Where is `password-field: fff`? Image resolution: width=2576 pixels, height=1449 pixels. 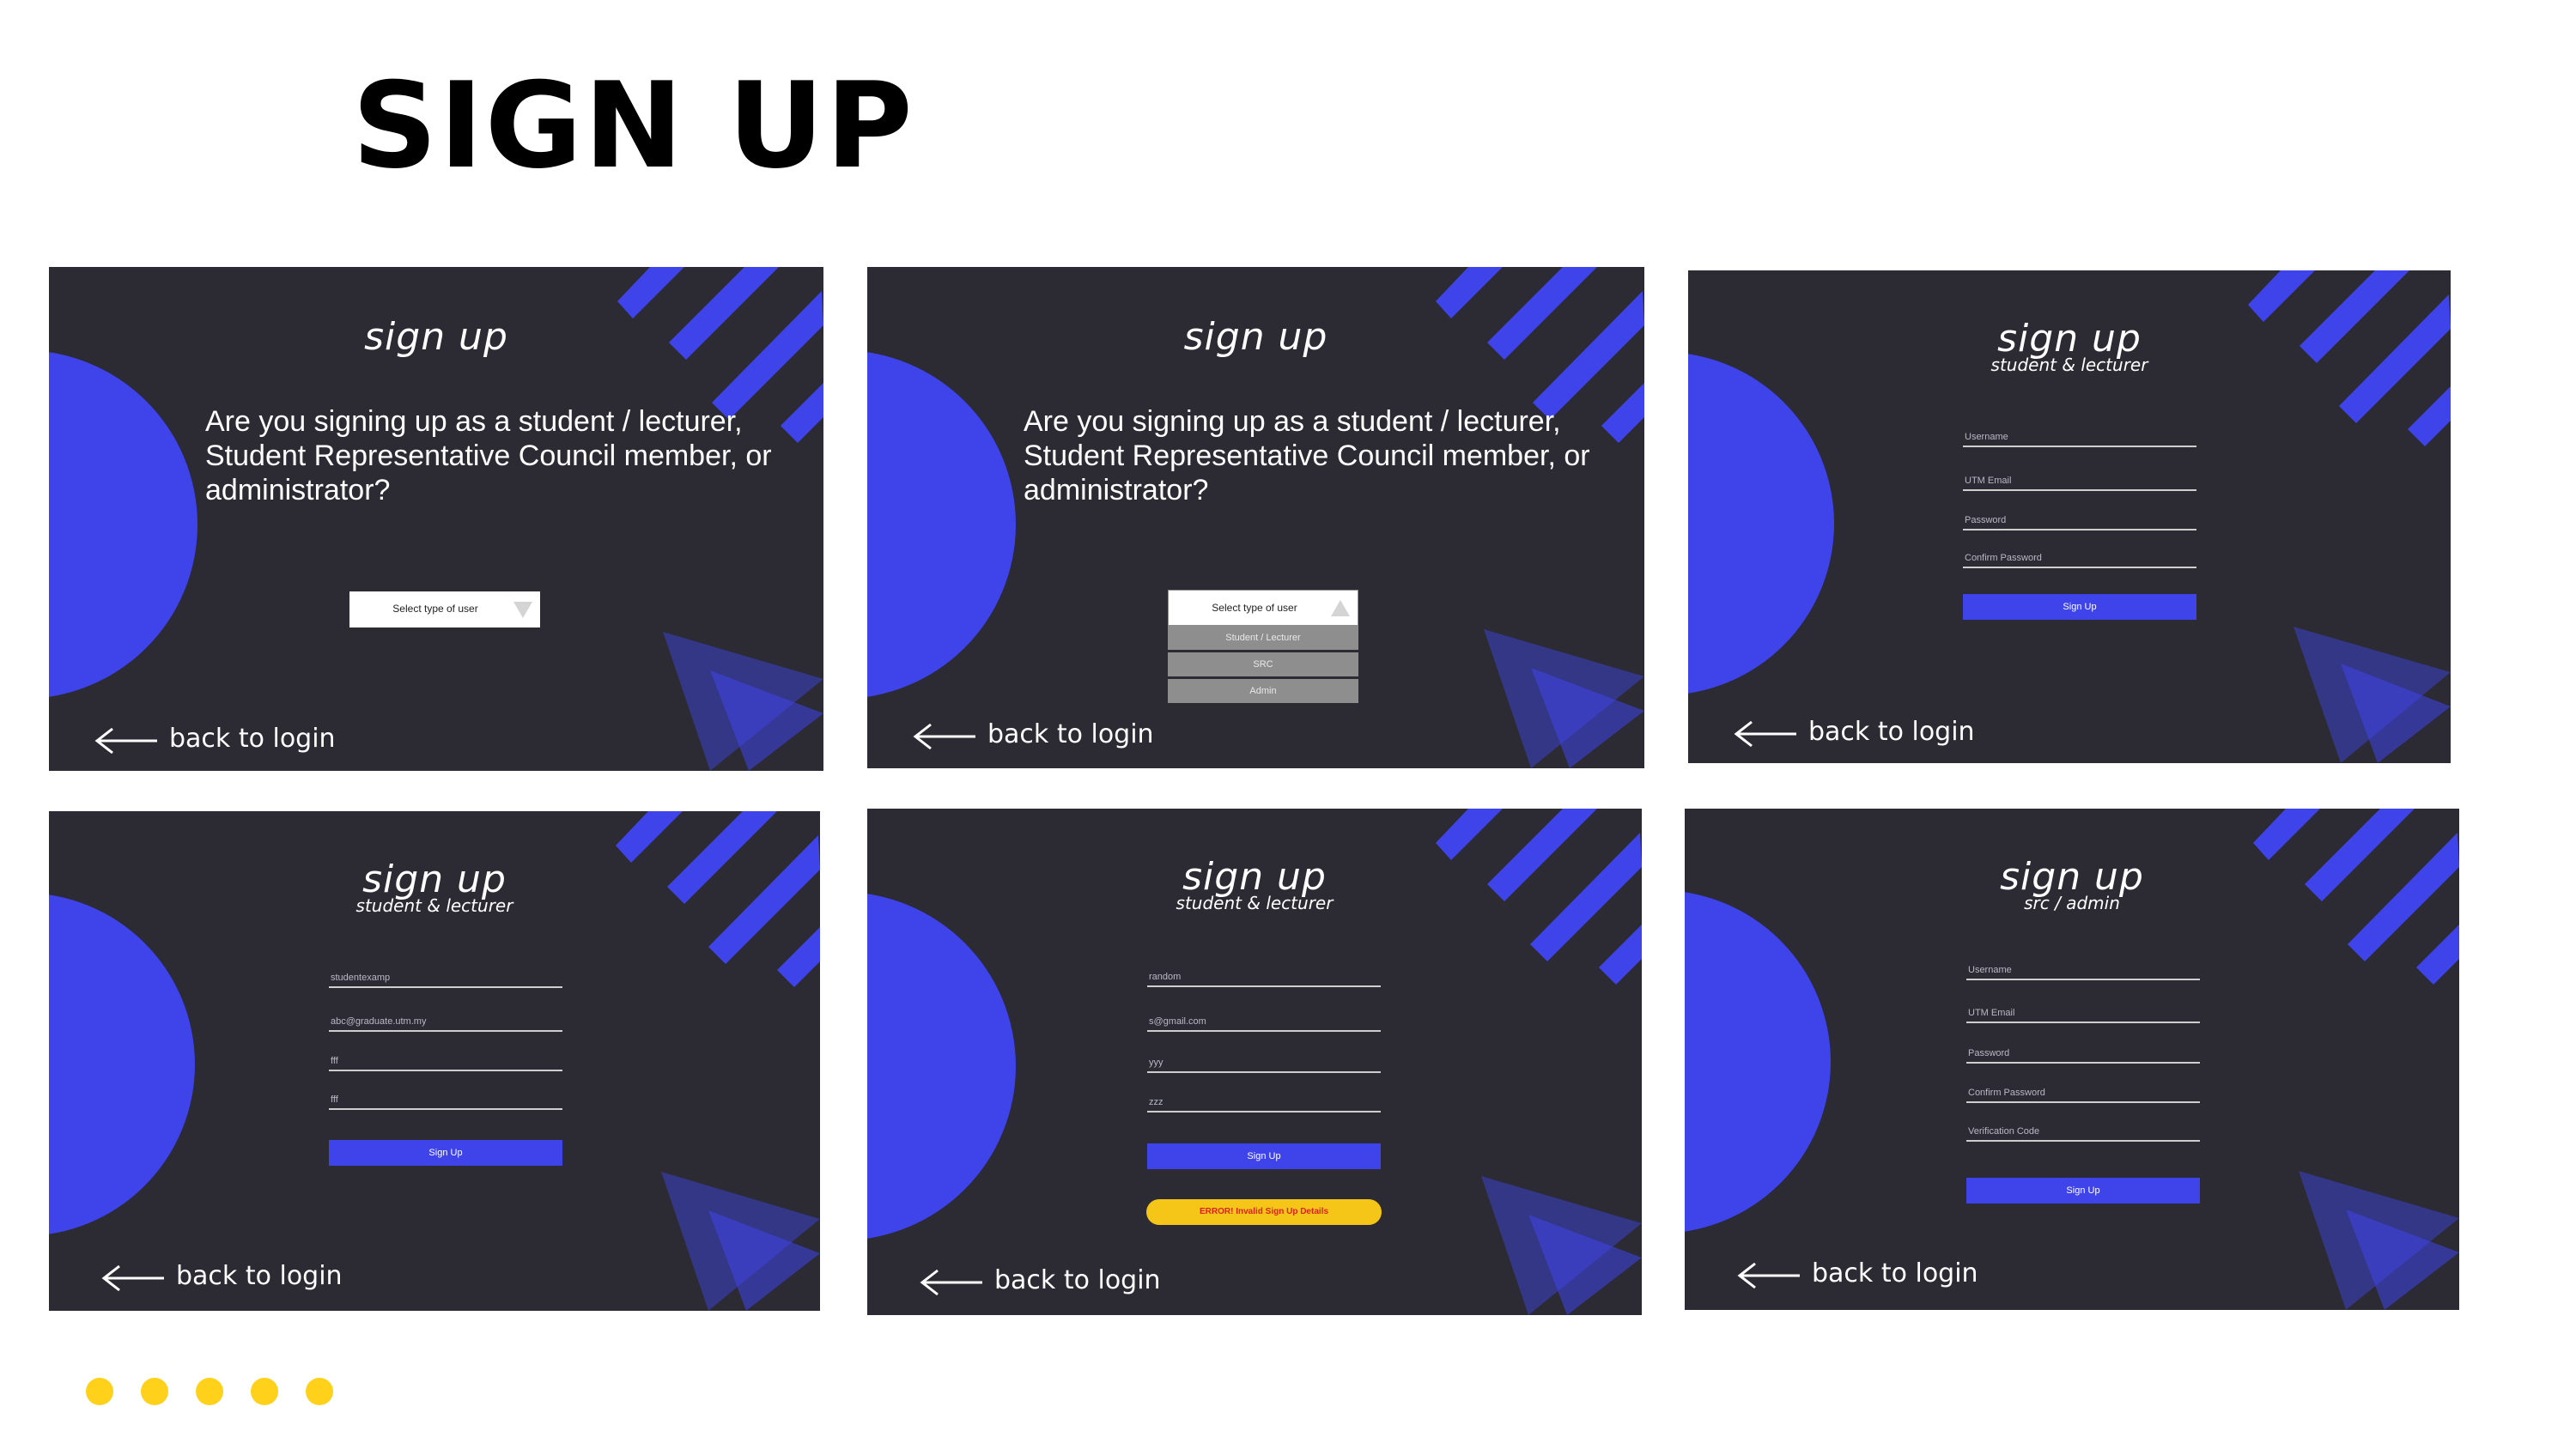 password-field: fff is located at coordinates (446, 1061).